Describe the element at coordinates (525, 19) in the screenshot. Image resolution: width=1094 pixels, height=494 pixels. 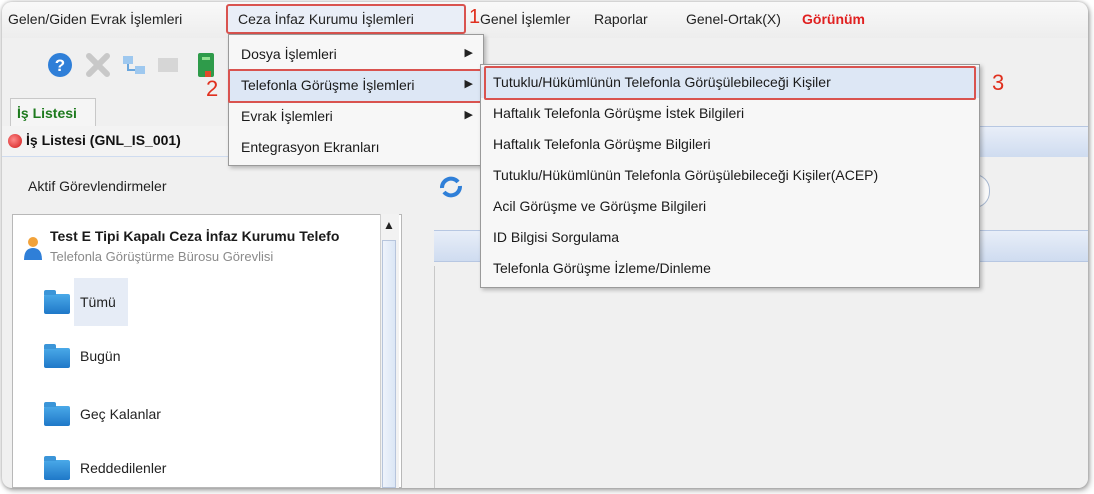
I see `menu-genel-islemler: Genel İşlemler` at that location.